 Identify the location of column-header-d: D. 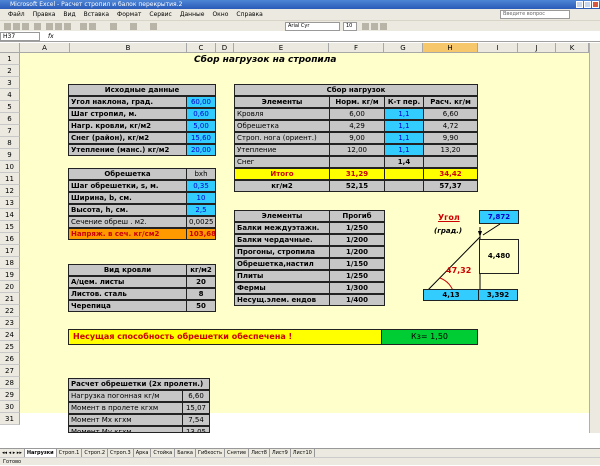
(225, 48).